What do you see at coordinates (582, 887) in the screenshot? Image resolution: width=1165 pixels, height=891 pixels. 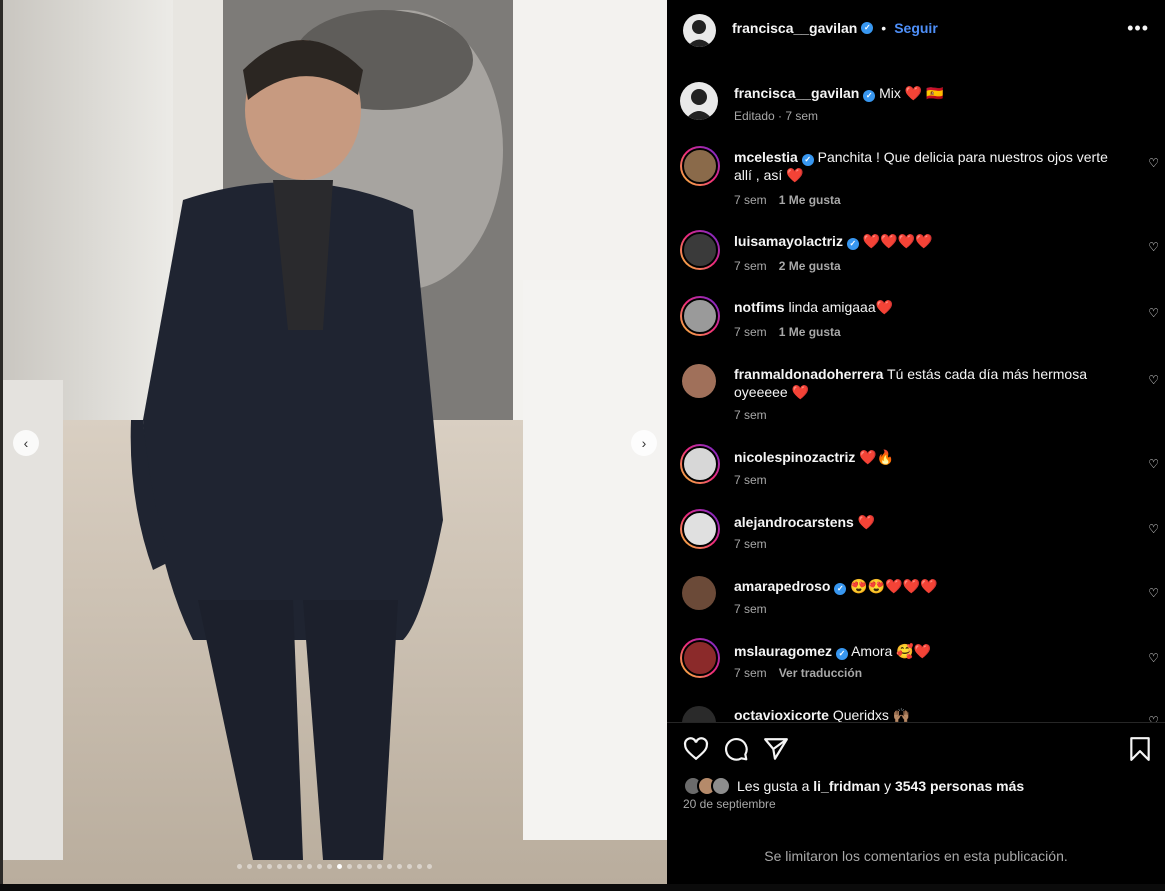 I see `bottom-edge-strip` at bounding box center [582, 887].